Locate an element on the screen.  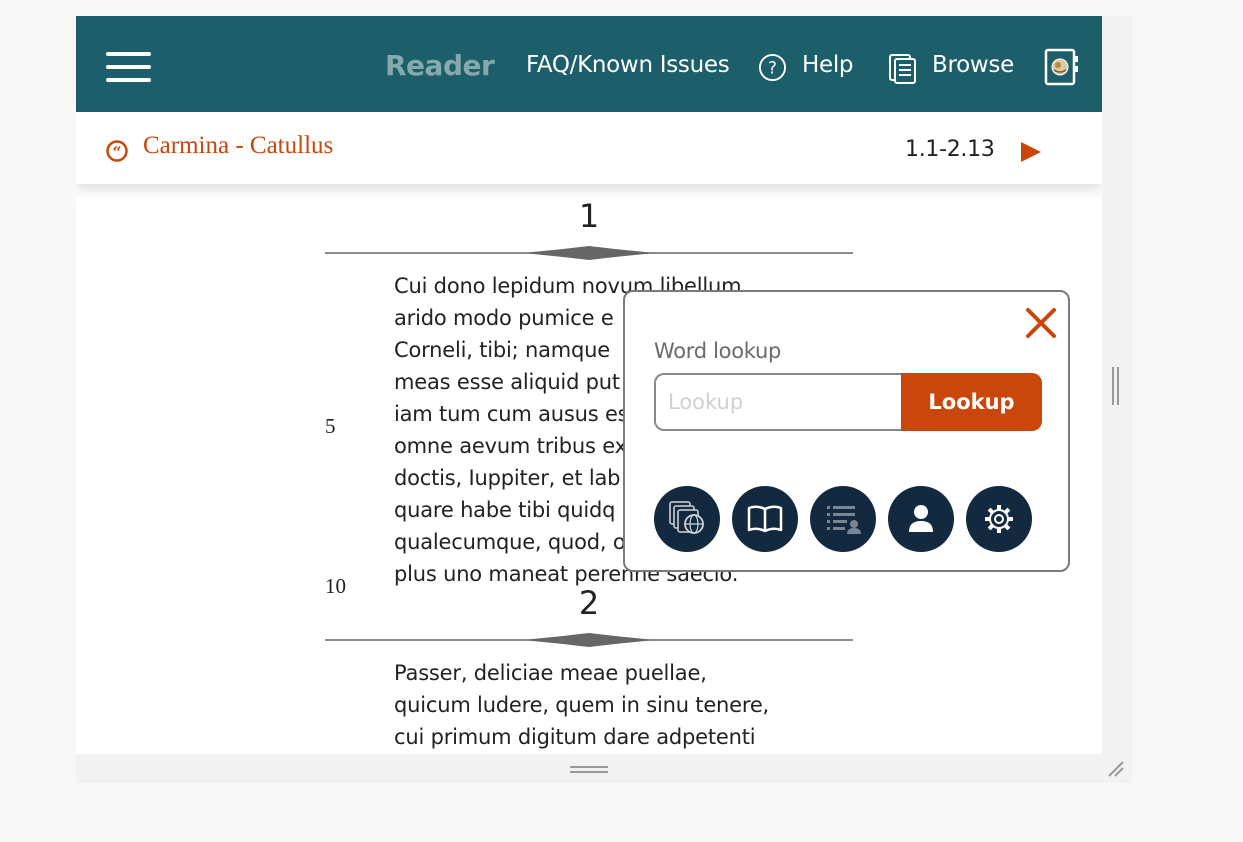
nav-help-link: Help is located at coordinates (828, 65).